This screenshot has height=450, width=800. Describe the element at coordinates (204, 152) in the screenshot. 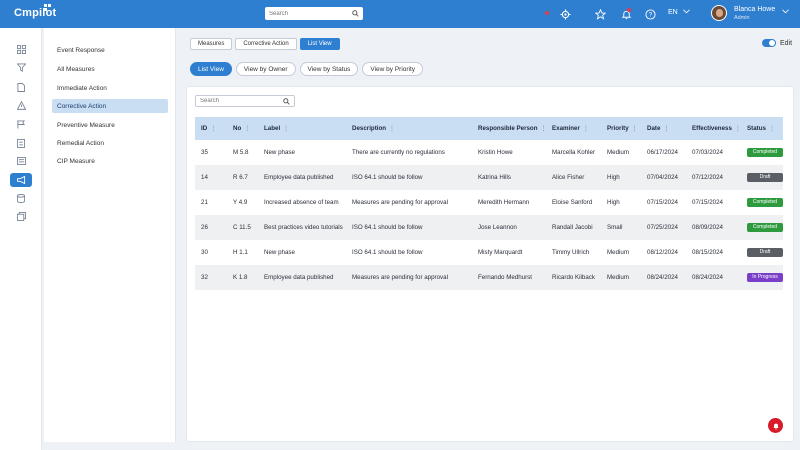

I see `cell-id: 35` at that location.